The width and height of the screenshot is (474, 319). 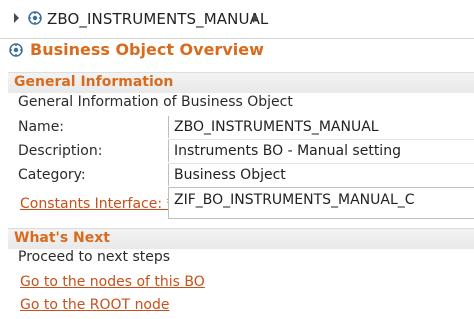 I want to click on constants-interface-field: ZIF_BO_INSTRUMENTS_MANUAL_C, so click(x=321, y=203).